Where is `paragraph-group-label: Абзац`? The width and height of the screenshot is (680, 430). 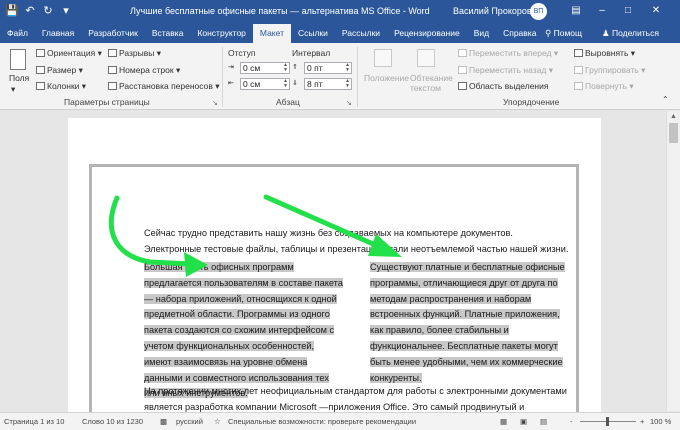
paragraph-group-label: Абзац is located at coordinates (288, 102).